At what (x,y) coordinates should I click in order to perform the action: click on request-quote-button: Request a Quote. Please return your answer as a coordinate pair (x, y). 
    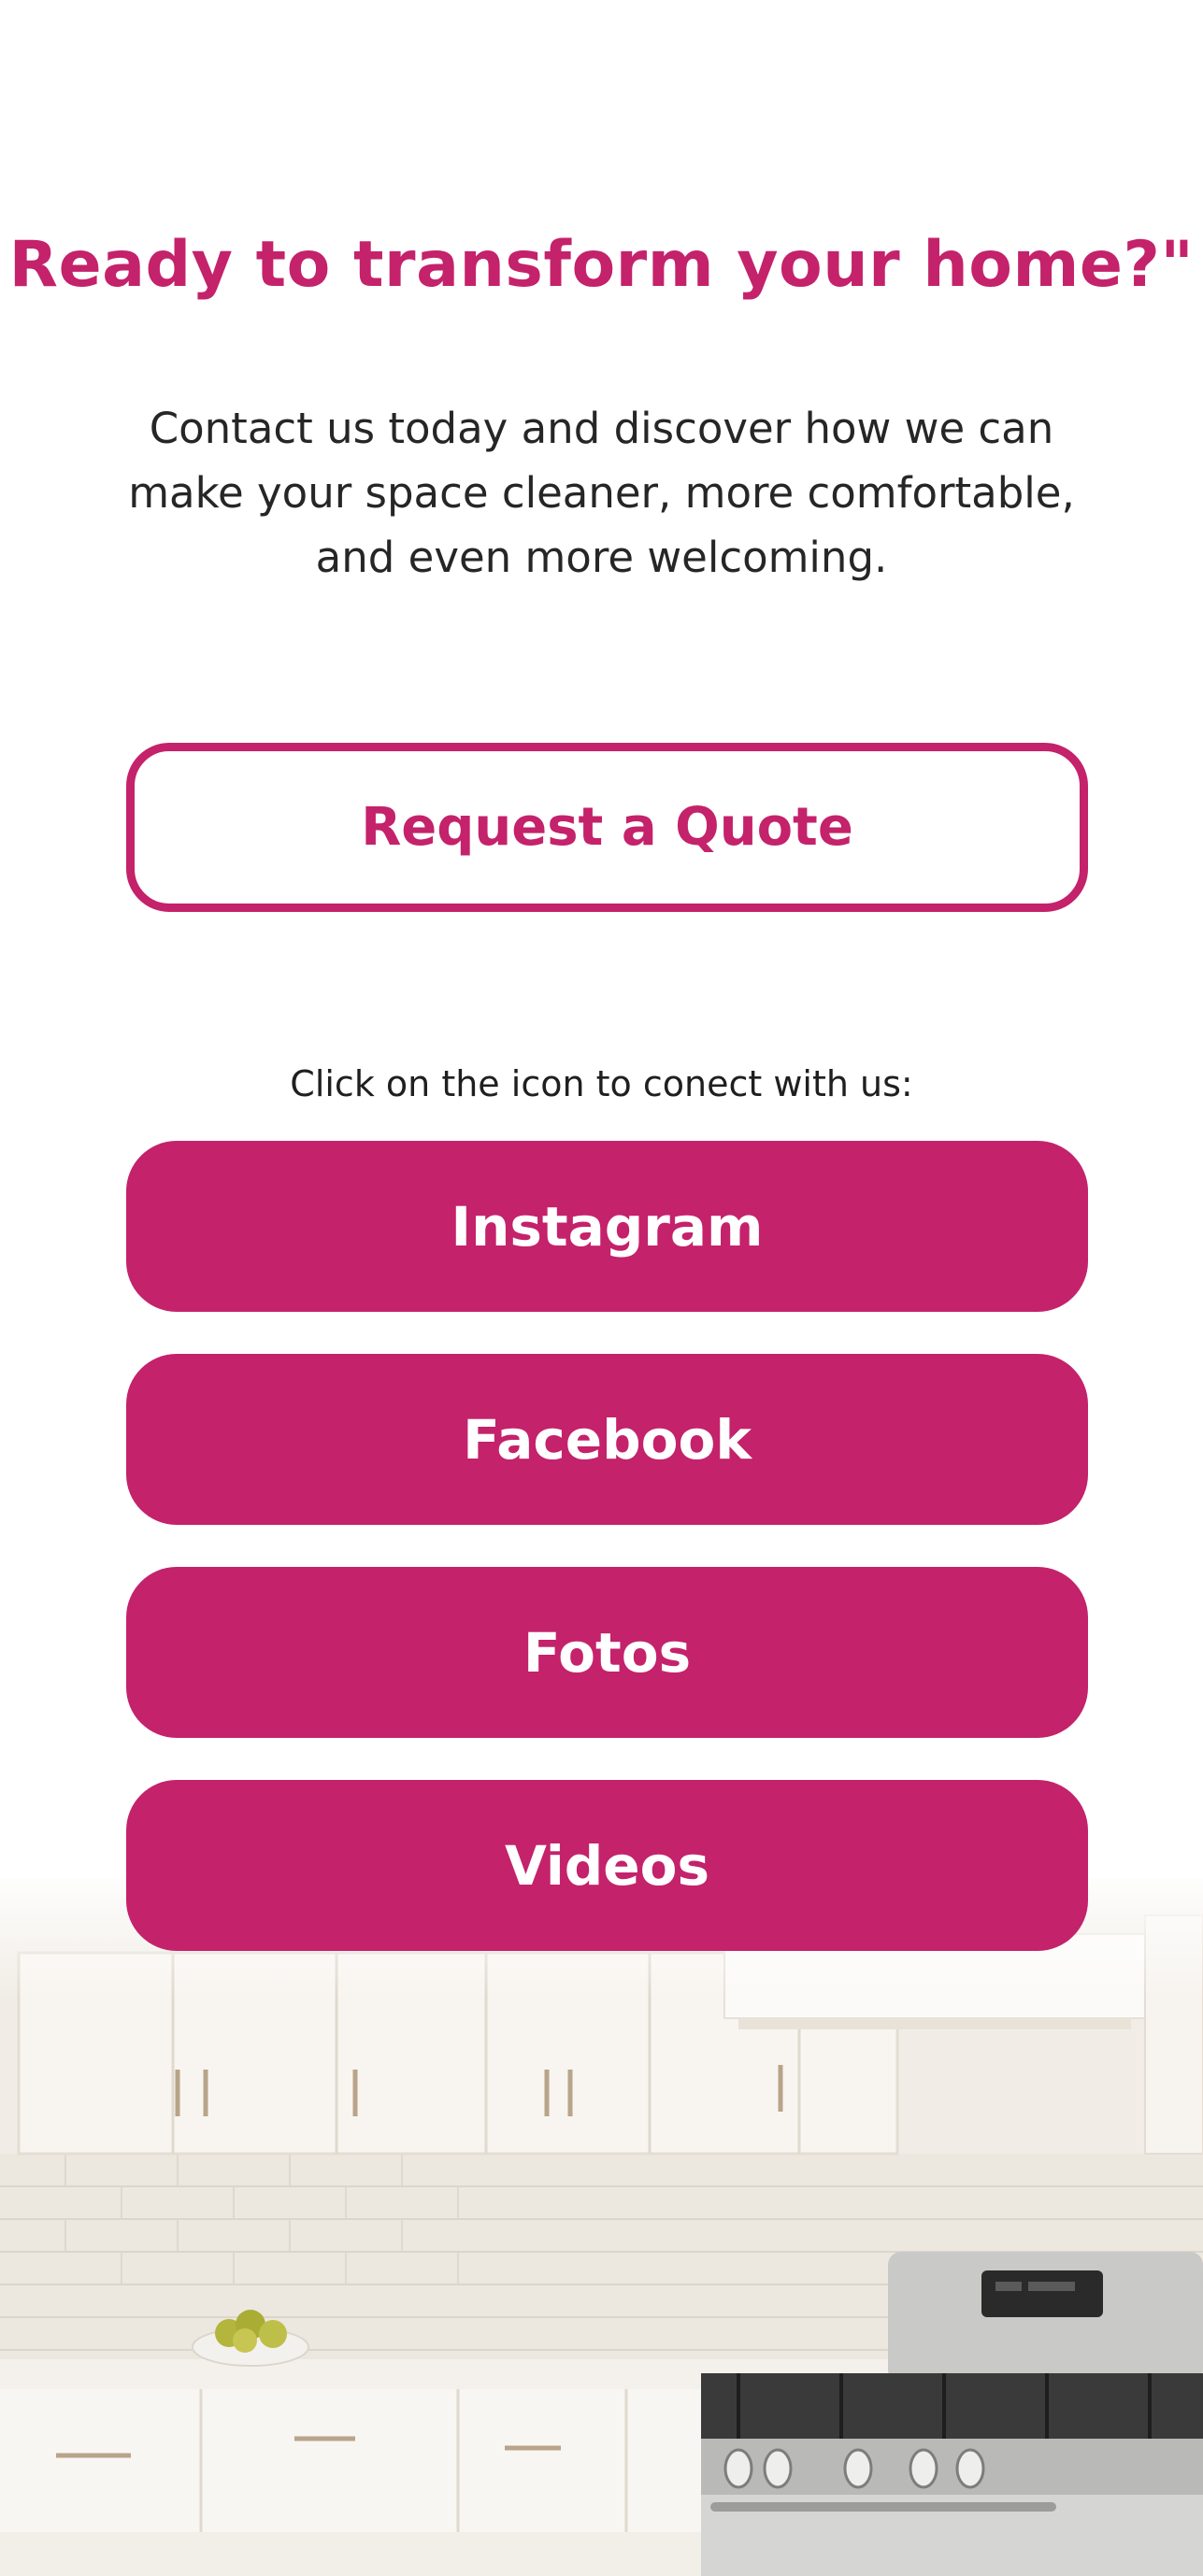
    Looking at the image, I should click on (607, 828).